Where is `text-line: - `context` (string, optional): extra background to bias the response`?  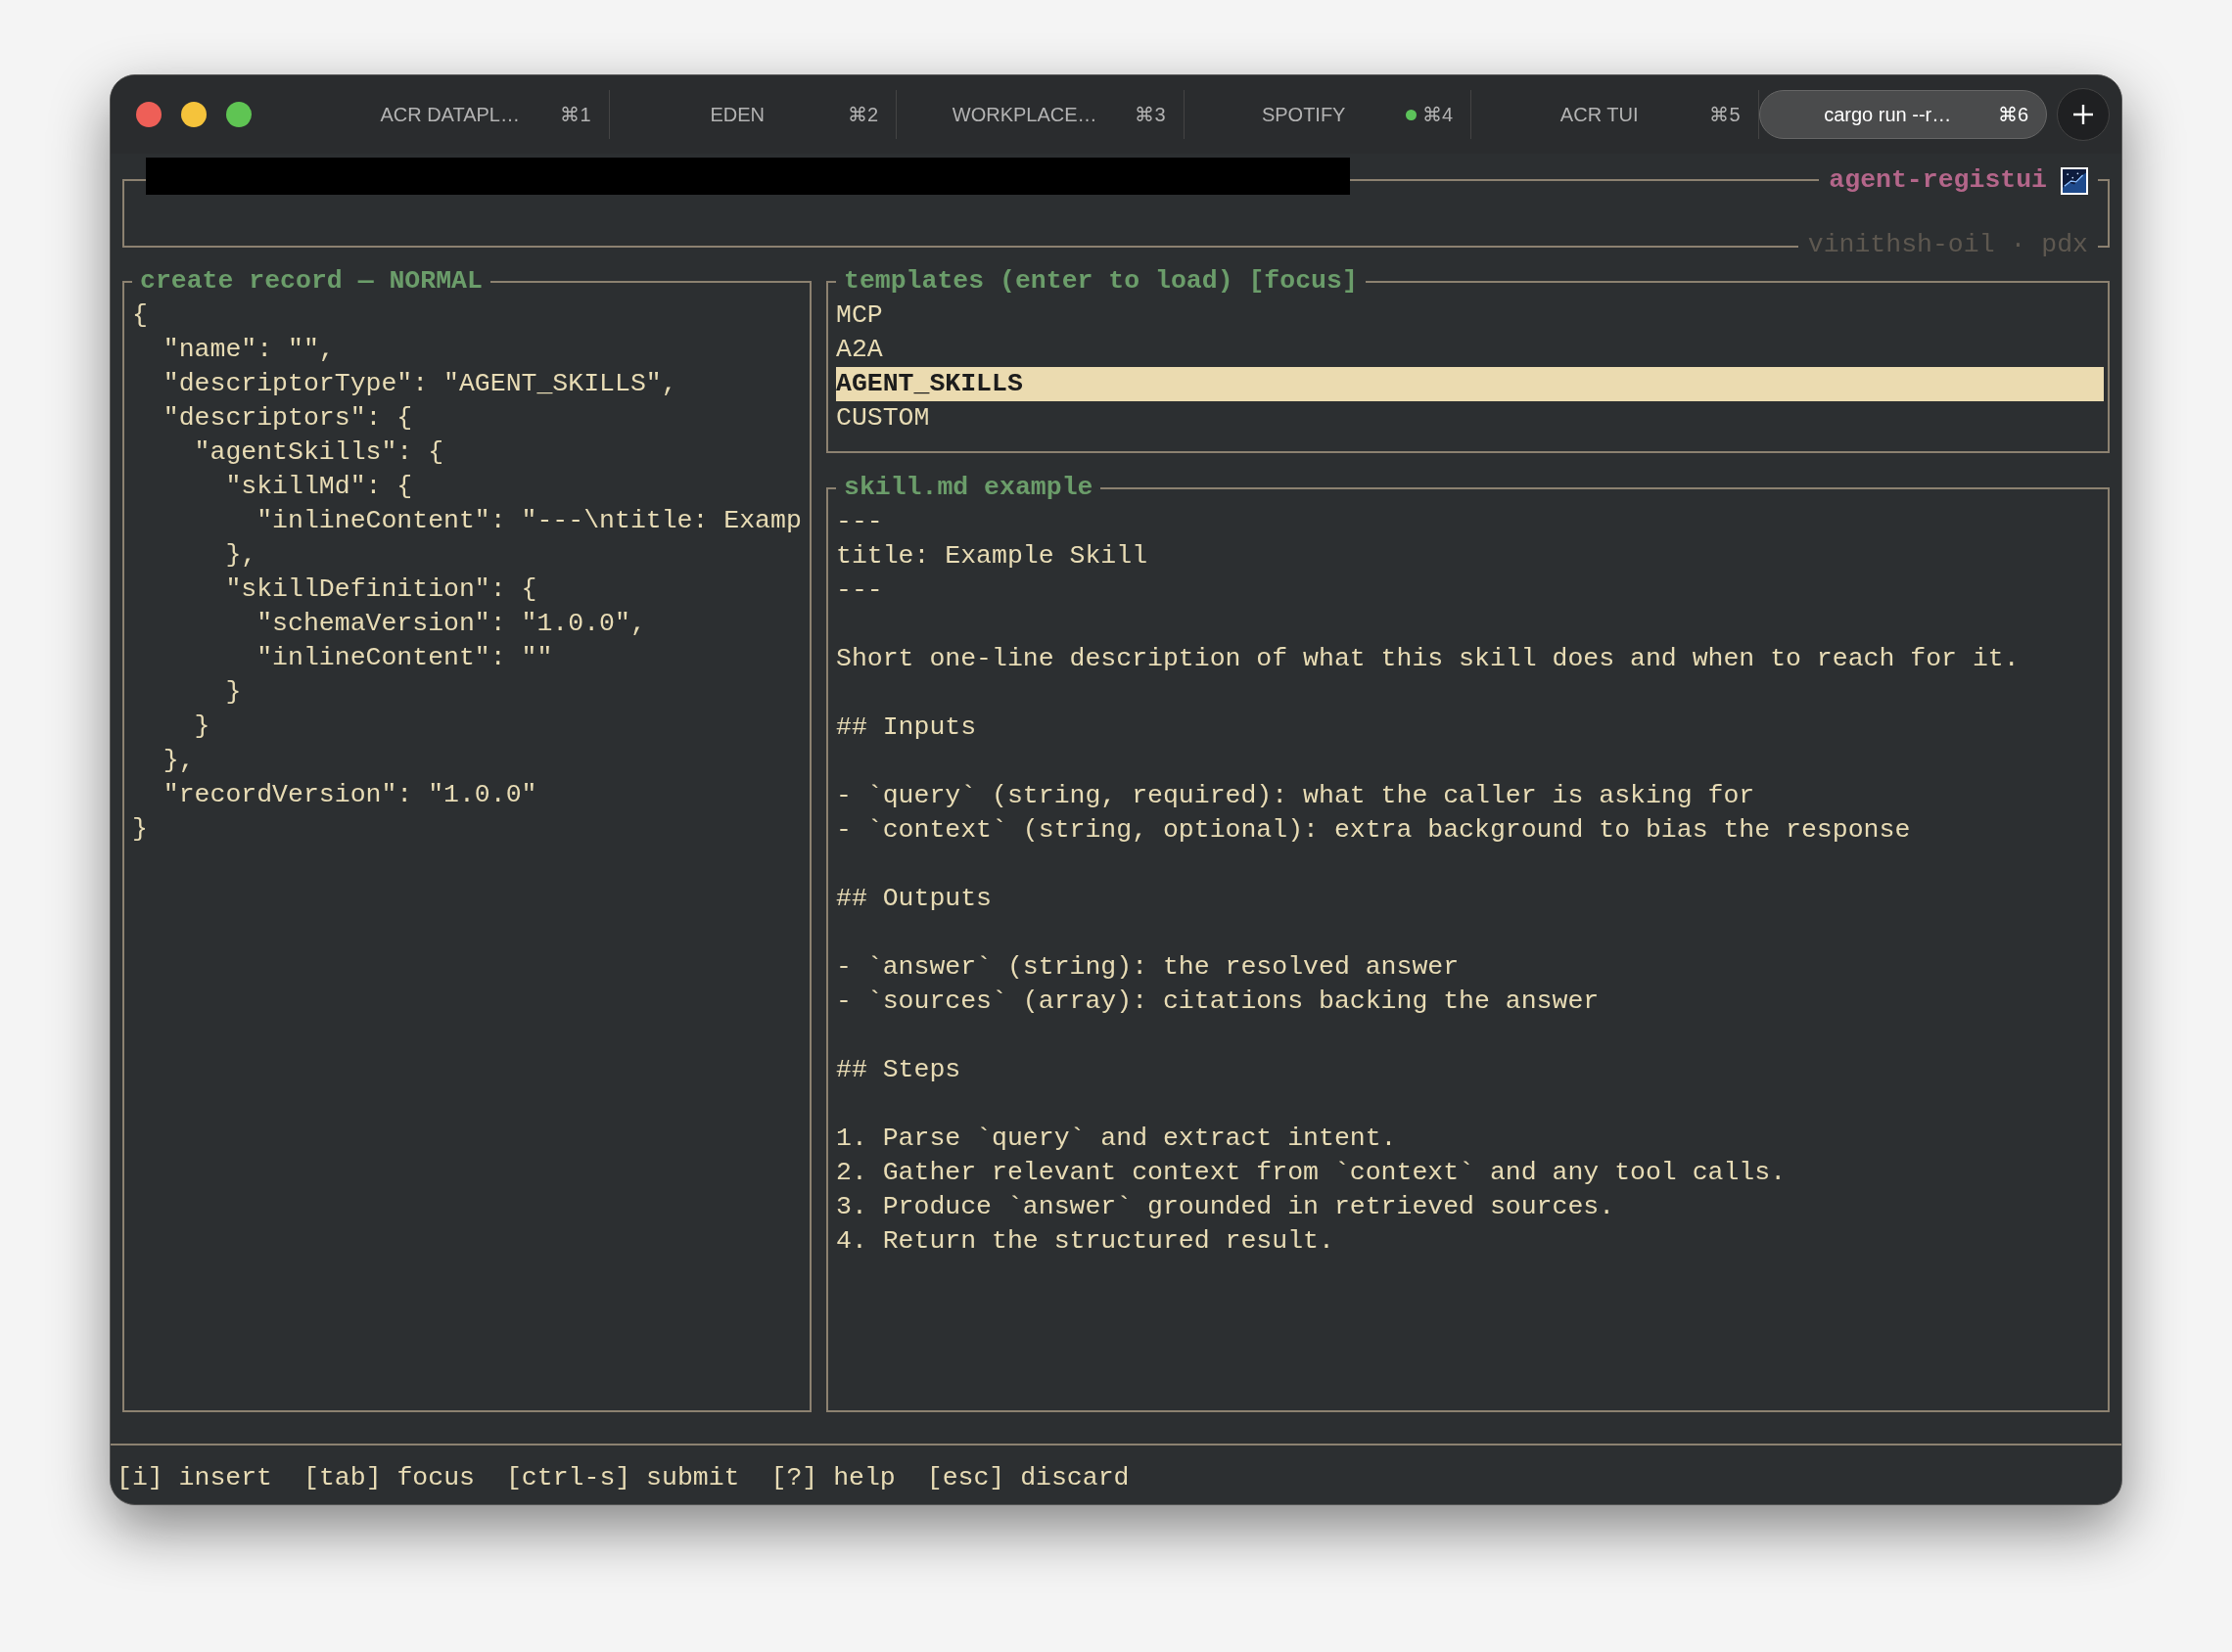 text-line: - `context` (string, optional): extra background to bias the response is located at coordinates (1374, 830).